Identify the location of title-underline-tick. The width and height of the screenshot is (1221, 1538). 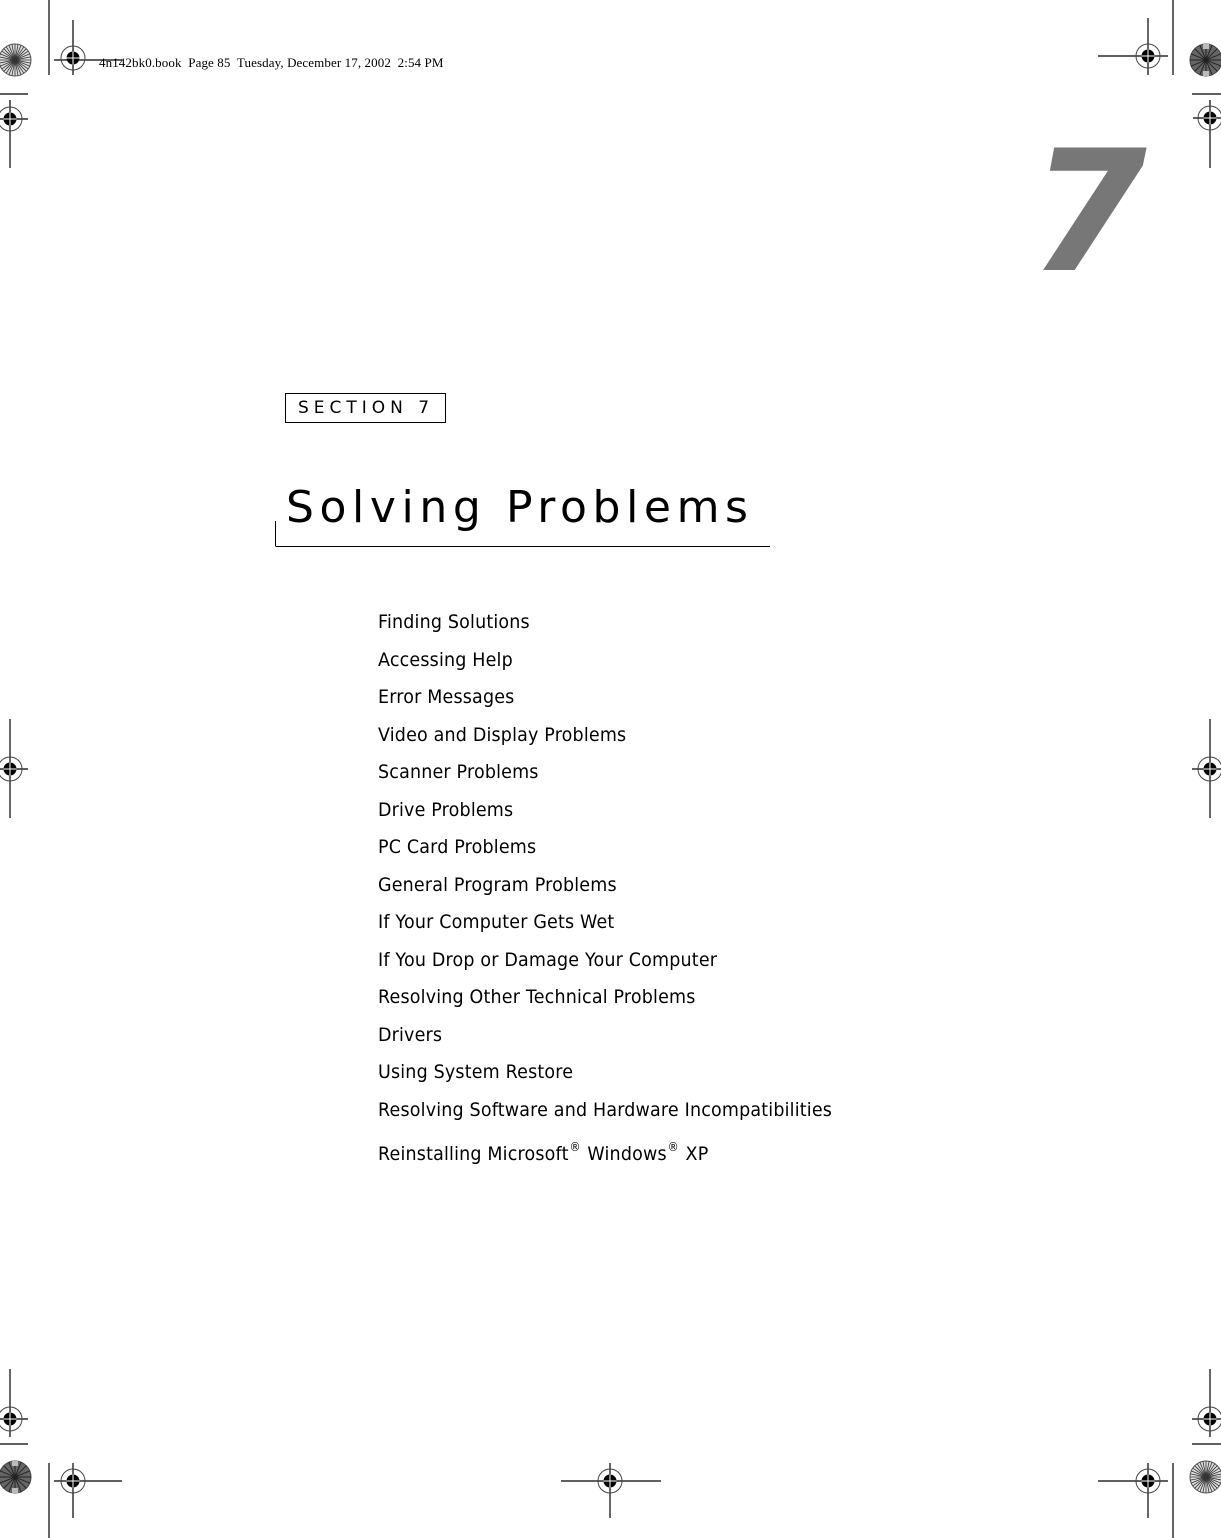
(275, 533).